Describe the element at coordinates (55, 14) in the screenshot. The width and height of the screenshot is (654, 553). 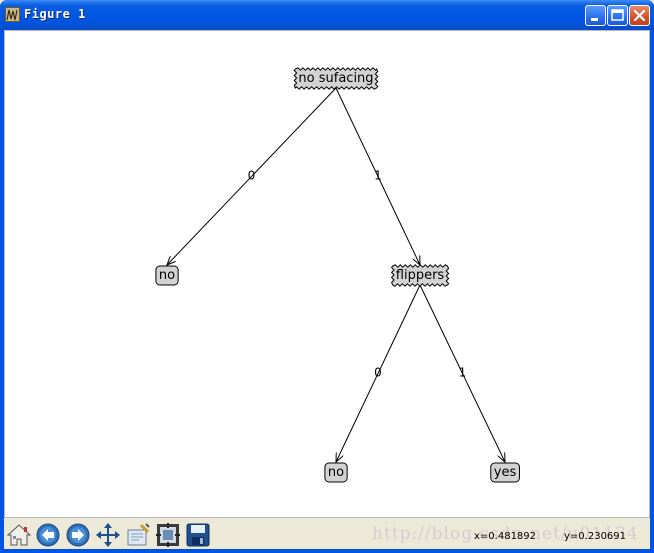
I see `window-title: Figure 1` at that location.